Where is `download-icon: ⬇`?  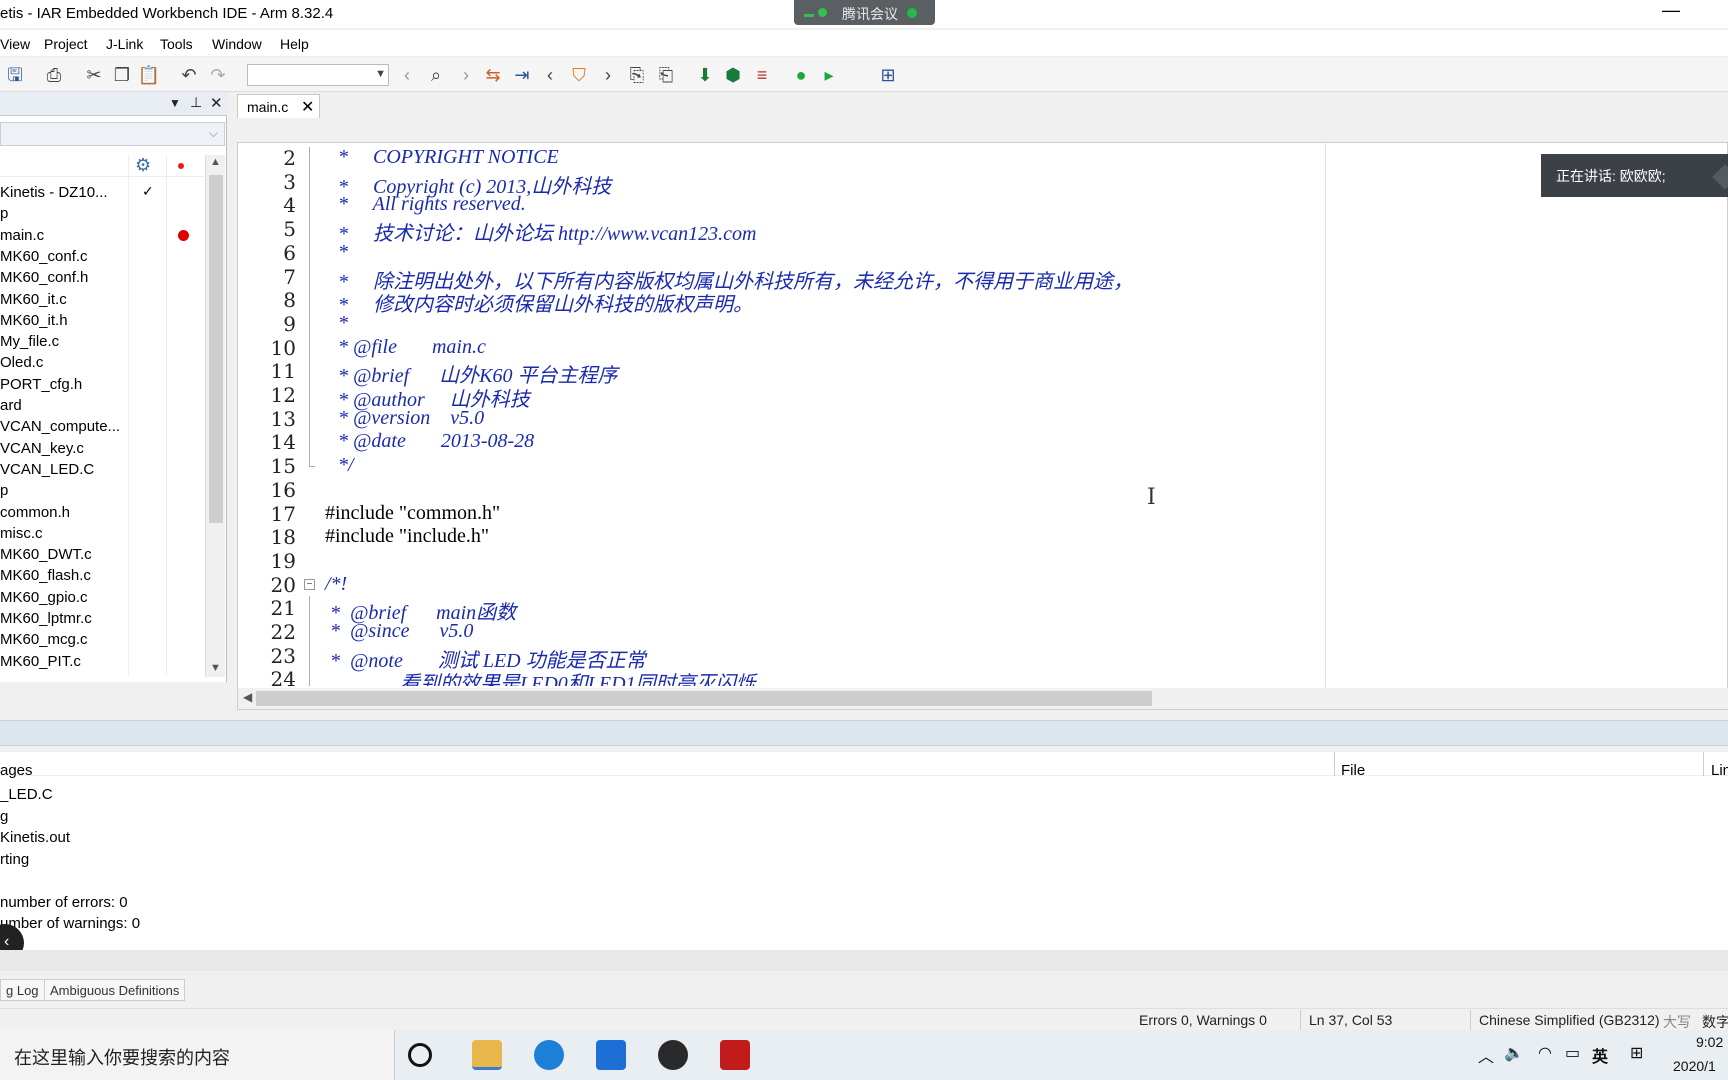
download-icon: ⬇ is located at coordinates (705, 75).